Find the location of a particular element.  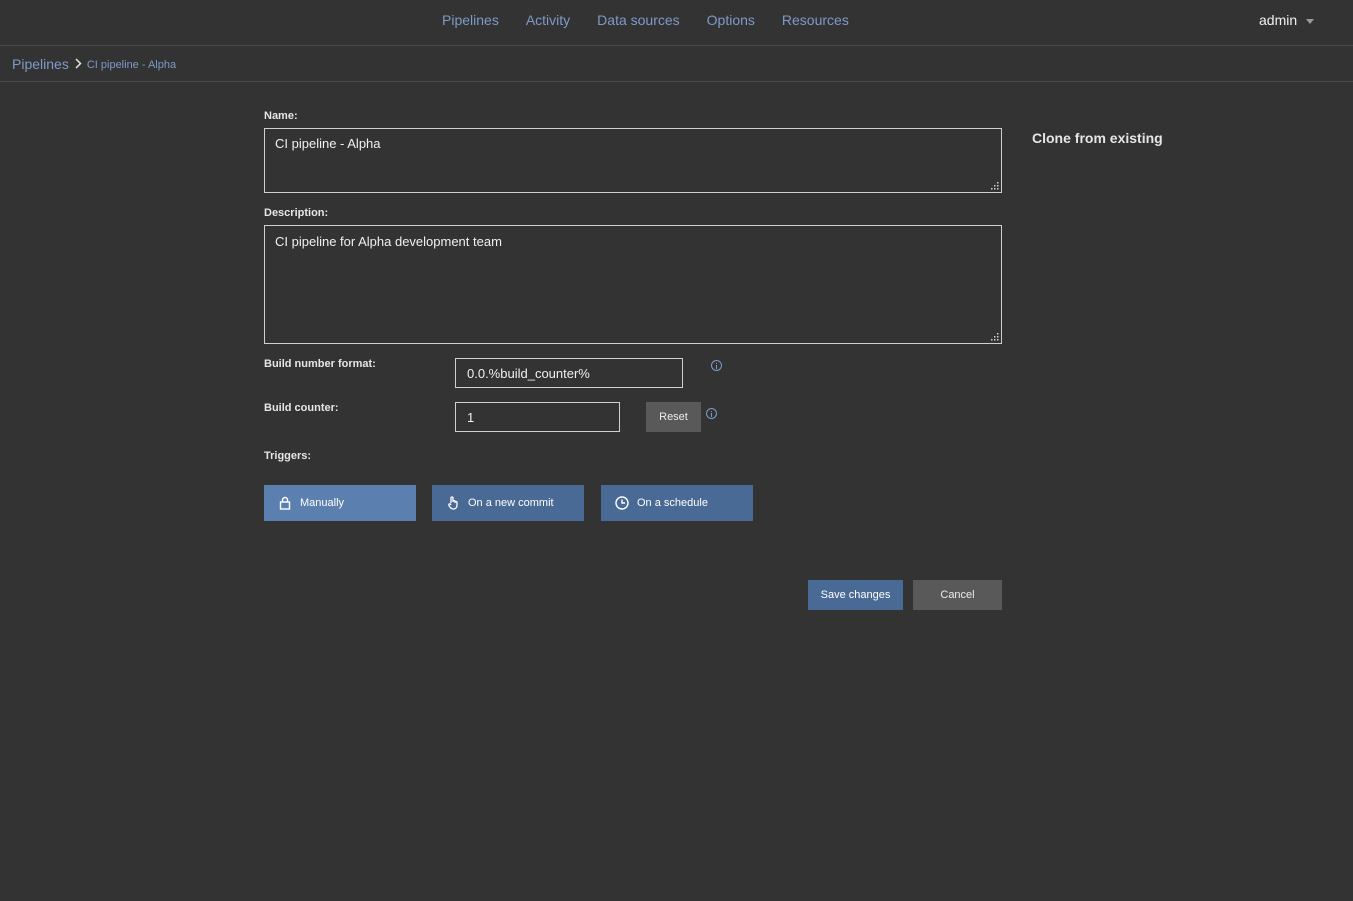

nav-item-resources: Resources is located at coordinates (815, 20).